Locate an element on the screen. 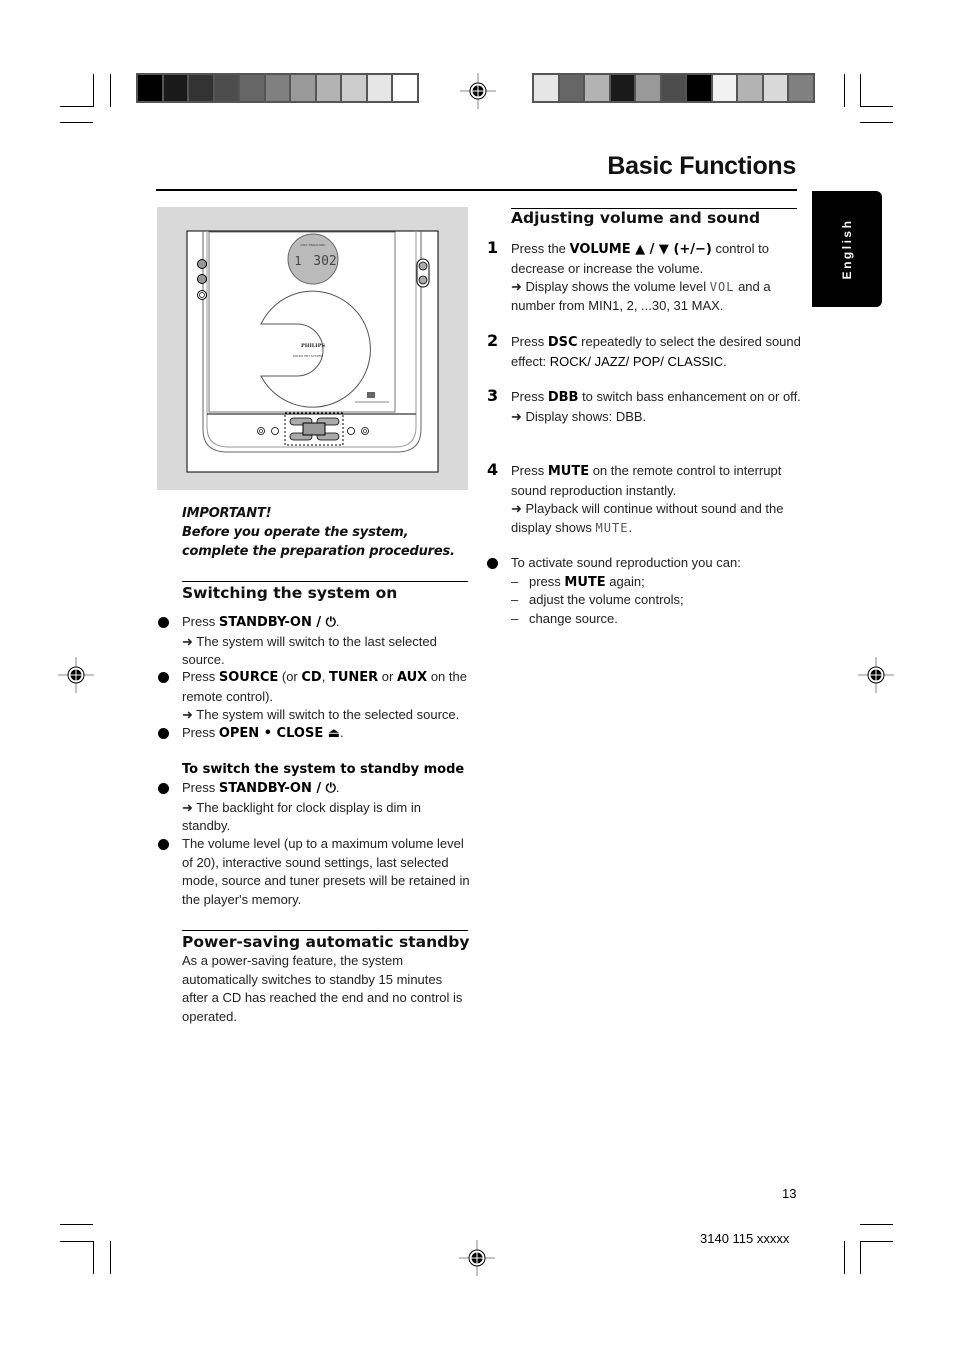  language-tab: English is located at coordinates (847, 249).